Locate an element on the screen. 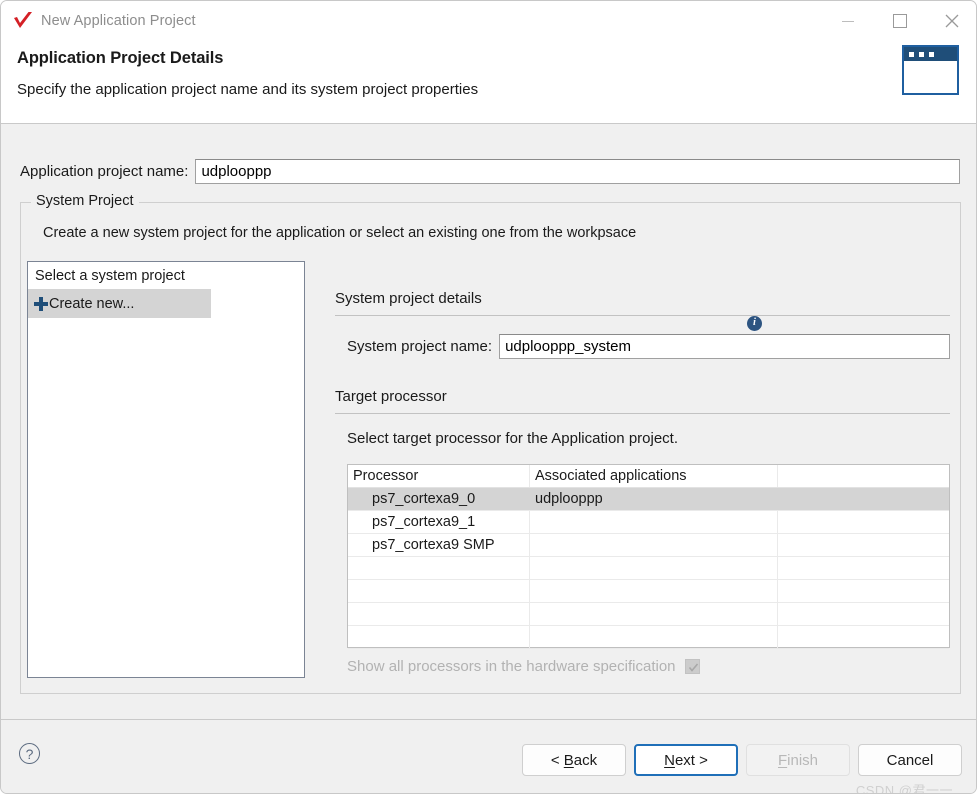 This screenshot has width=977, height=794. back-button-label: < Back is located at coordinates (574, 760).